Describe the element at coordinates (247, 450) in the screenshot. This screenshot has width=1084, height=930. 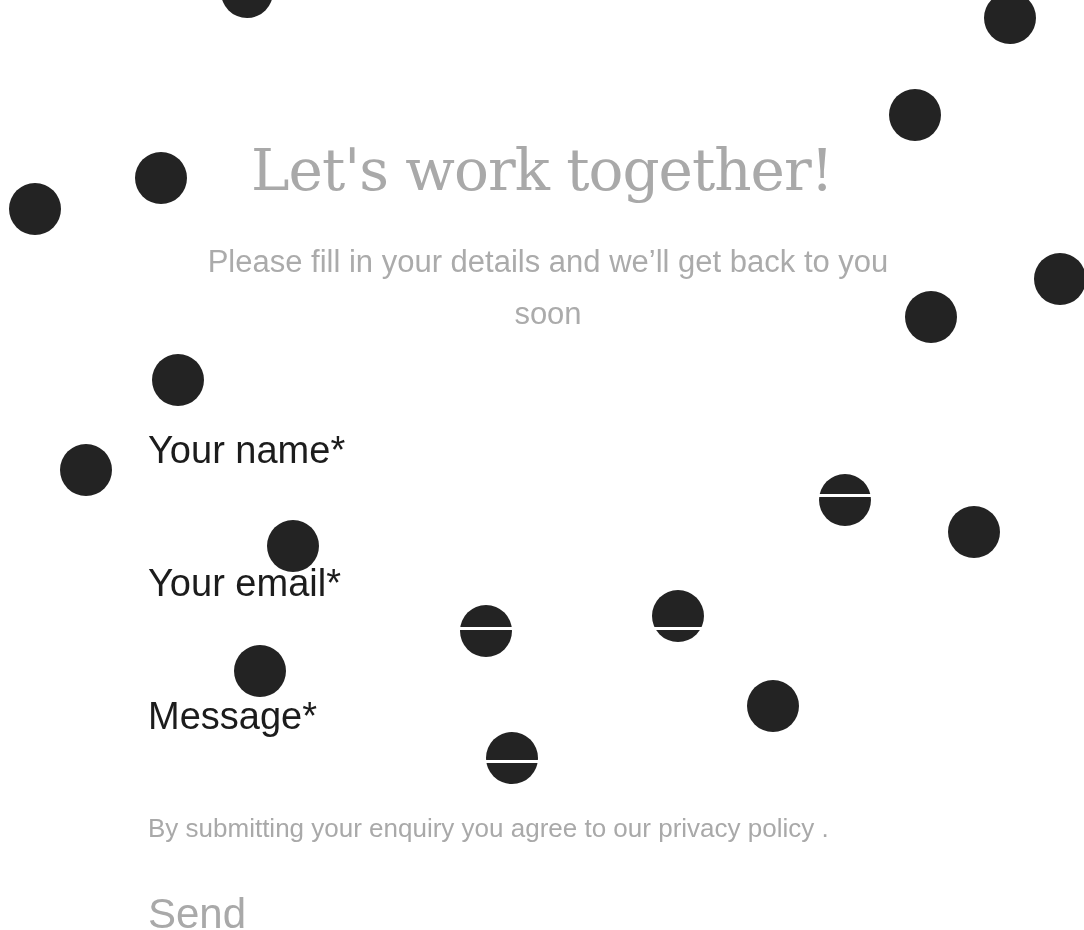
I see `field-label: Your name*` at that location.